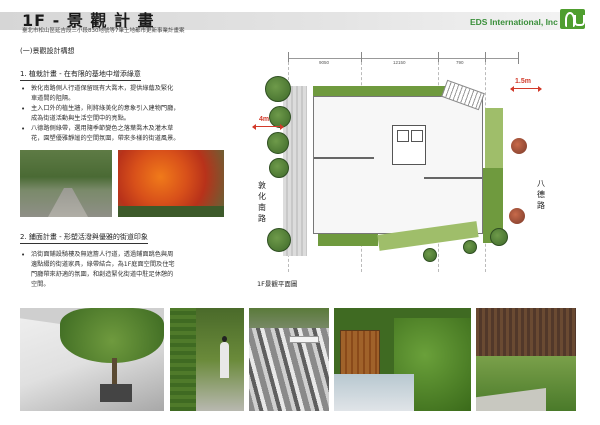 The image size is (600, 425). Describe the element at coordinates (403, 58) in the screenshot. I see `grid-line` at that location.